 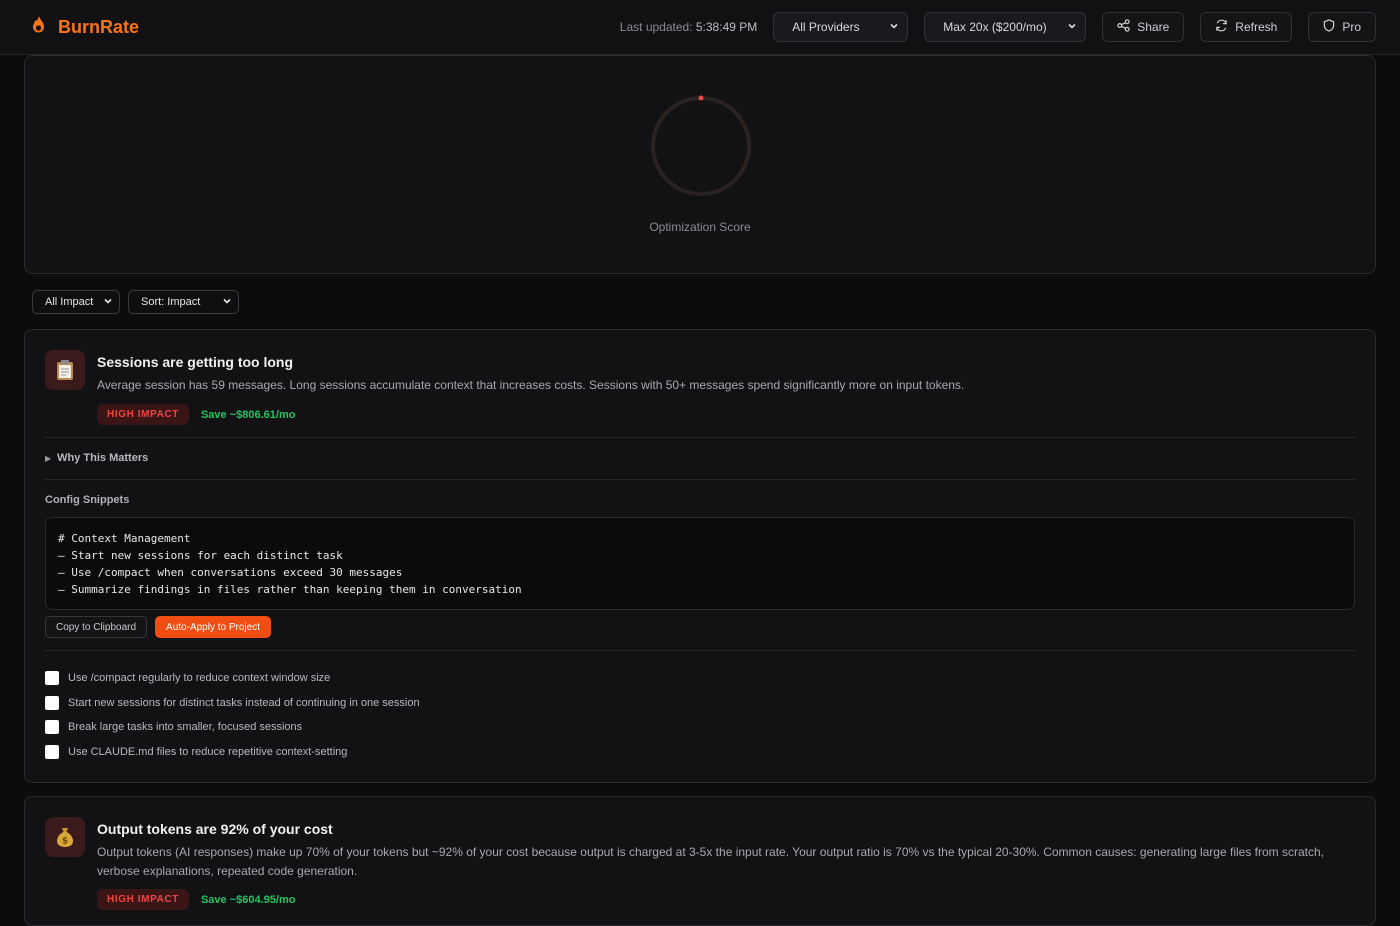 I want to click on impact-filter-select: All Impact, so click(x=76, y=302).